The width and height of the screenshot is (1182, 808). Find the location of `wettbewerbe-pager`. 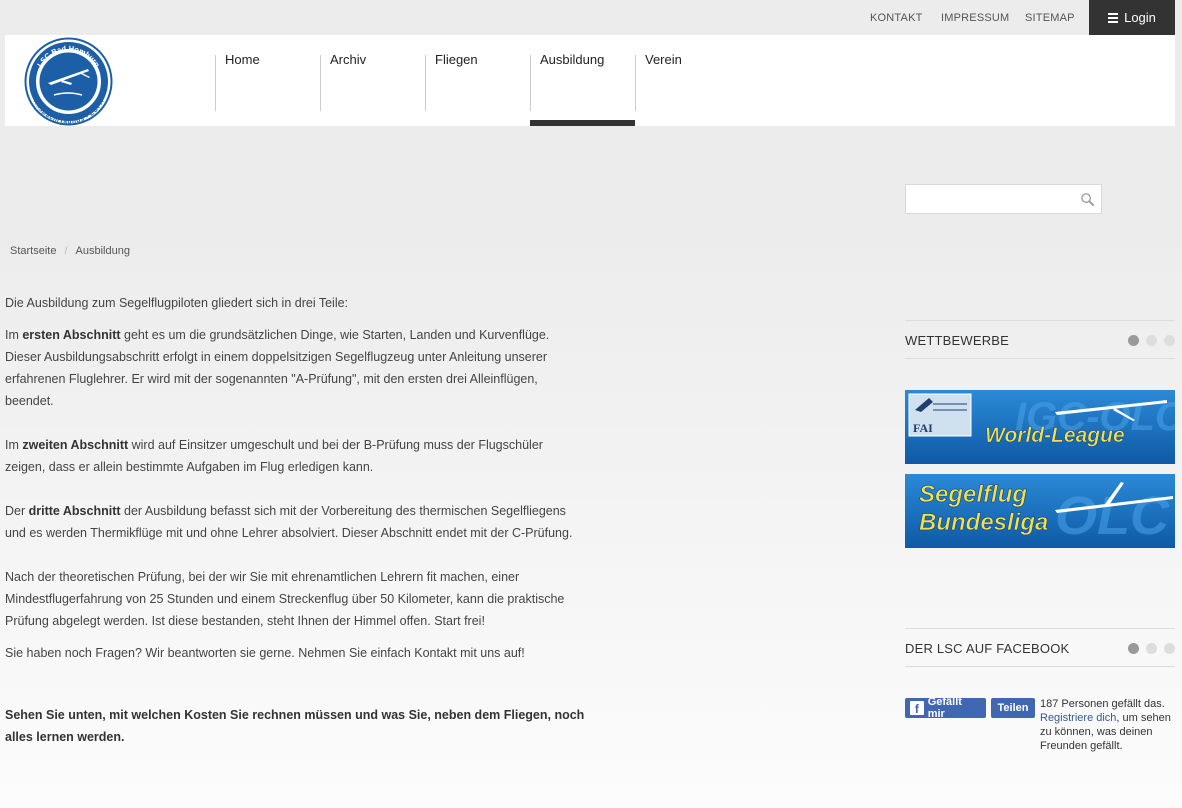

wettbewerbe-pager is located at coordinates (1151, 340).